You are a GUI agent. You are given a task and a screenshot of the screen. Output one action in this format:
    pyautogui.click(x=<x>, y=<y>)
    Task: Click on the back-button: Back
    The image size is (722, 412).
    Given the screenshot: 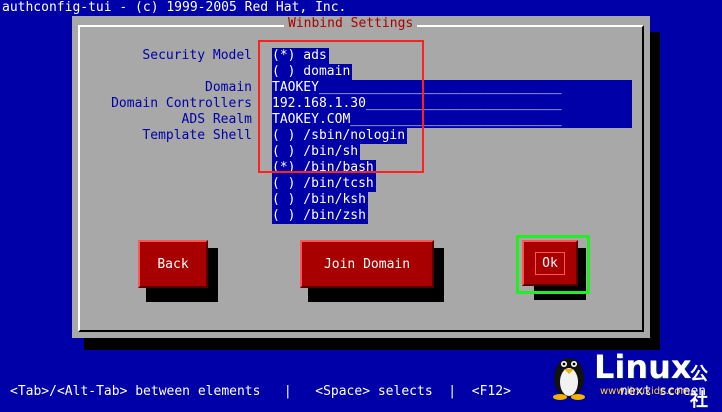 What is the action you would take?
    pyautogui.click(x=173, y=264)
    